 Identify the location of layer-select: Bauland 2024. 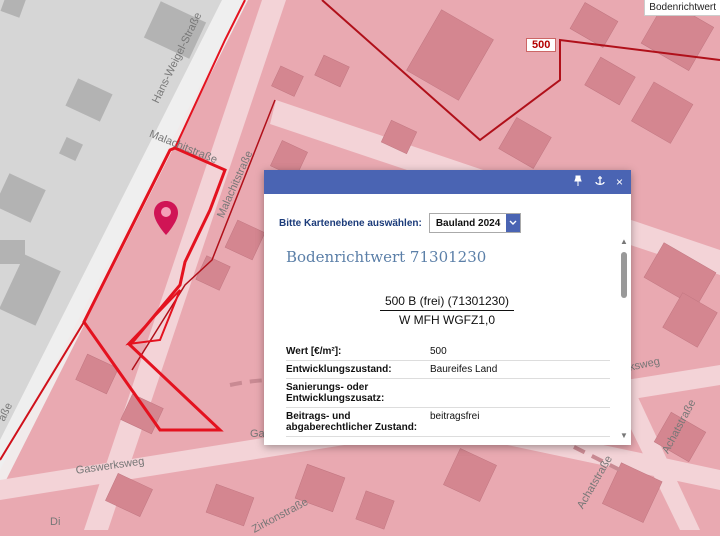
(475, 223).